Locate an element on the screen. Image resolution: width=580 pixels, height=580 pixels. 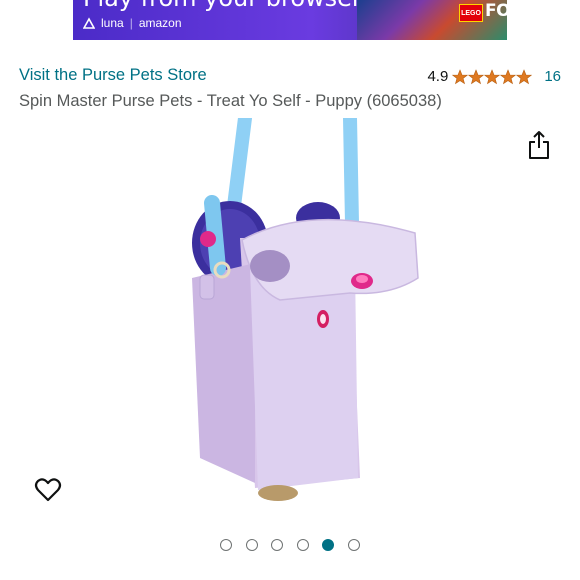
lego-logo: LEGO is located at coordinates (471, 13).